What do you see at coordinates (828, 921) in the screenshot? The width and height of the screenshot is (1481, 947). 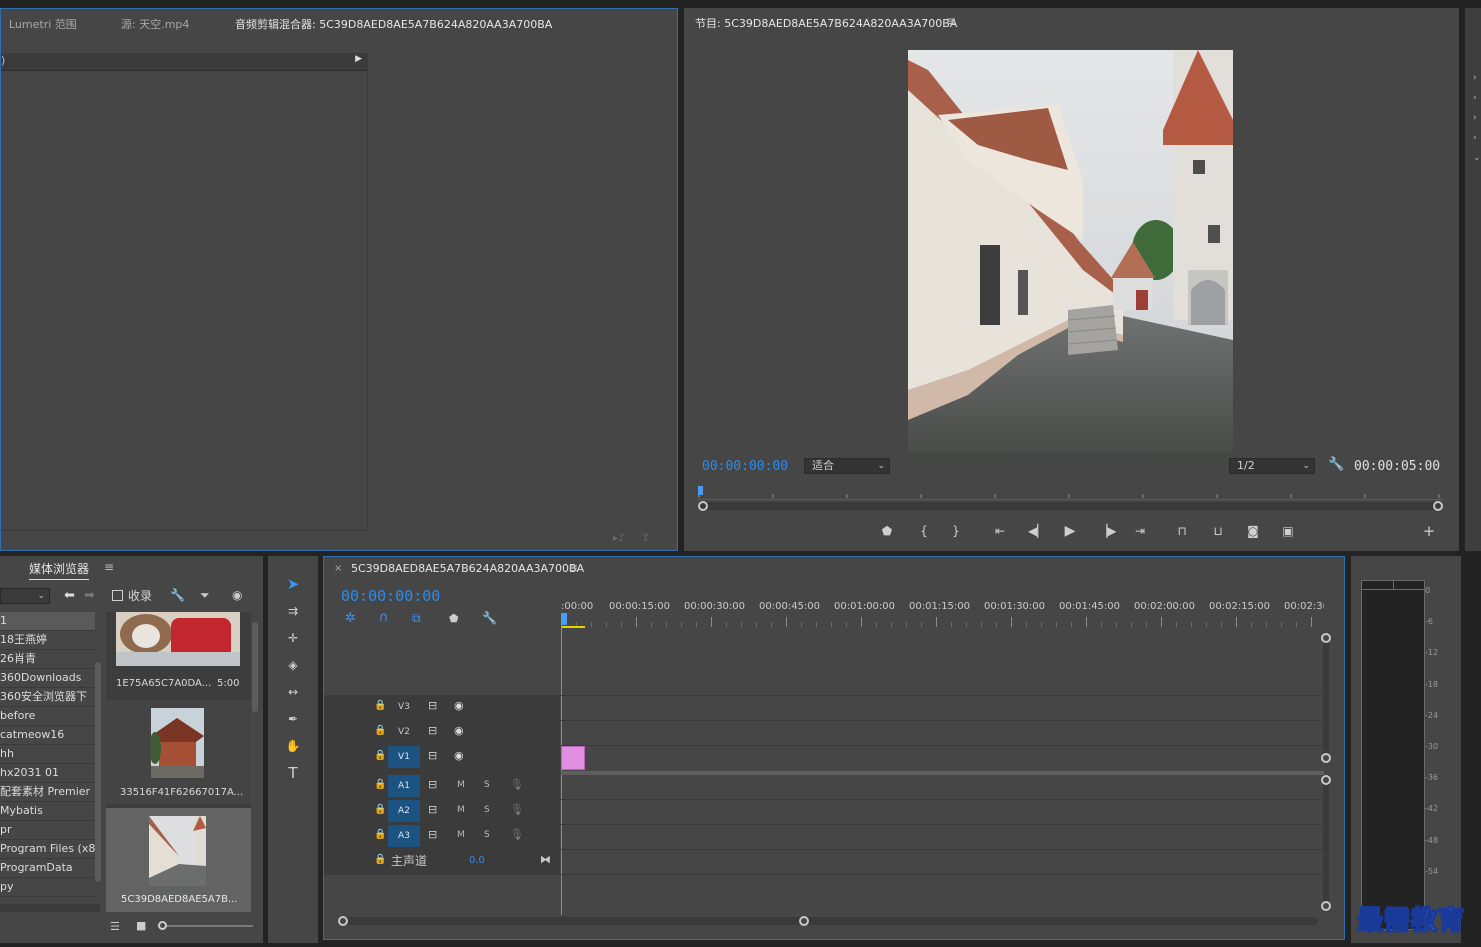 I see `timeline-zoom-scrollbar` at bounding box center [828, 921].